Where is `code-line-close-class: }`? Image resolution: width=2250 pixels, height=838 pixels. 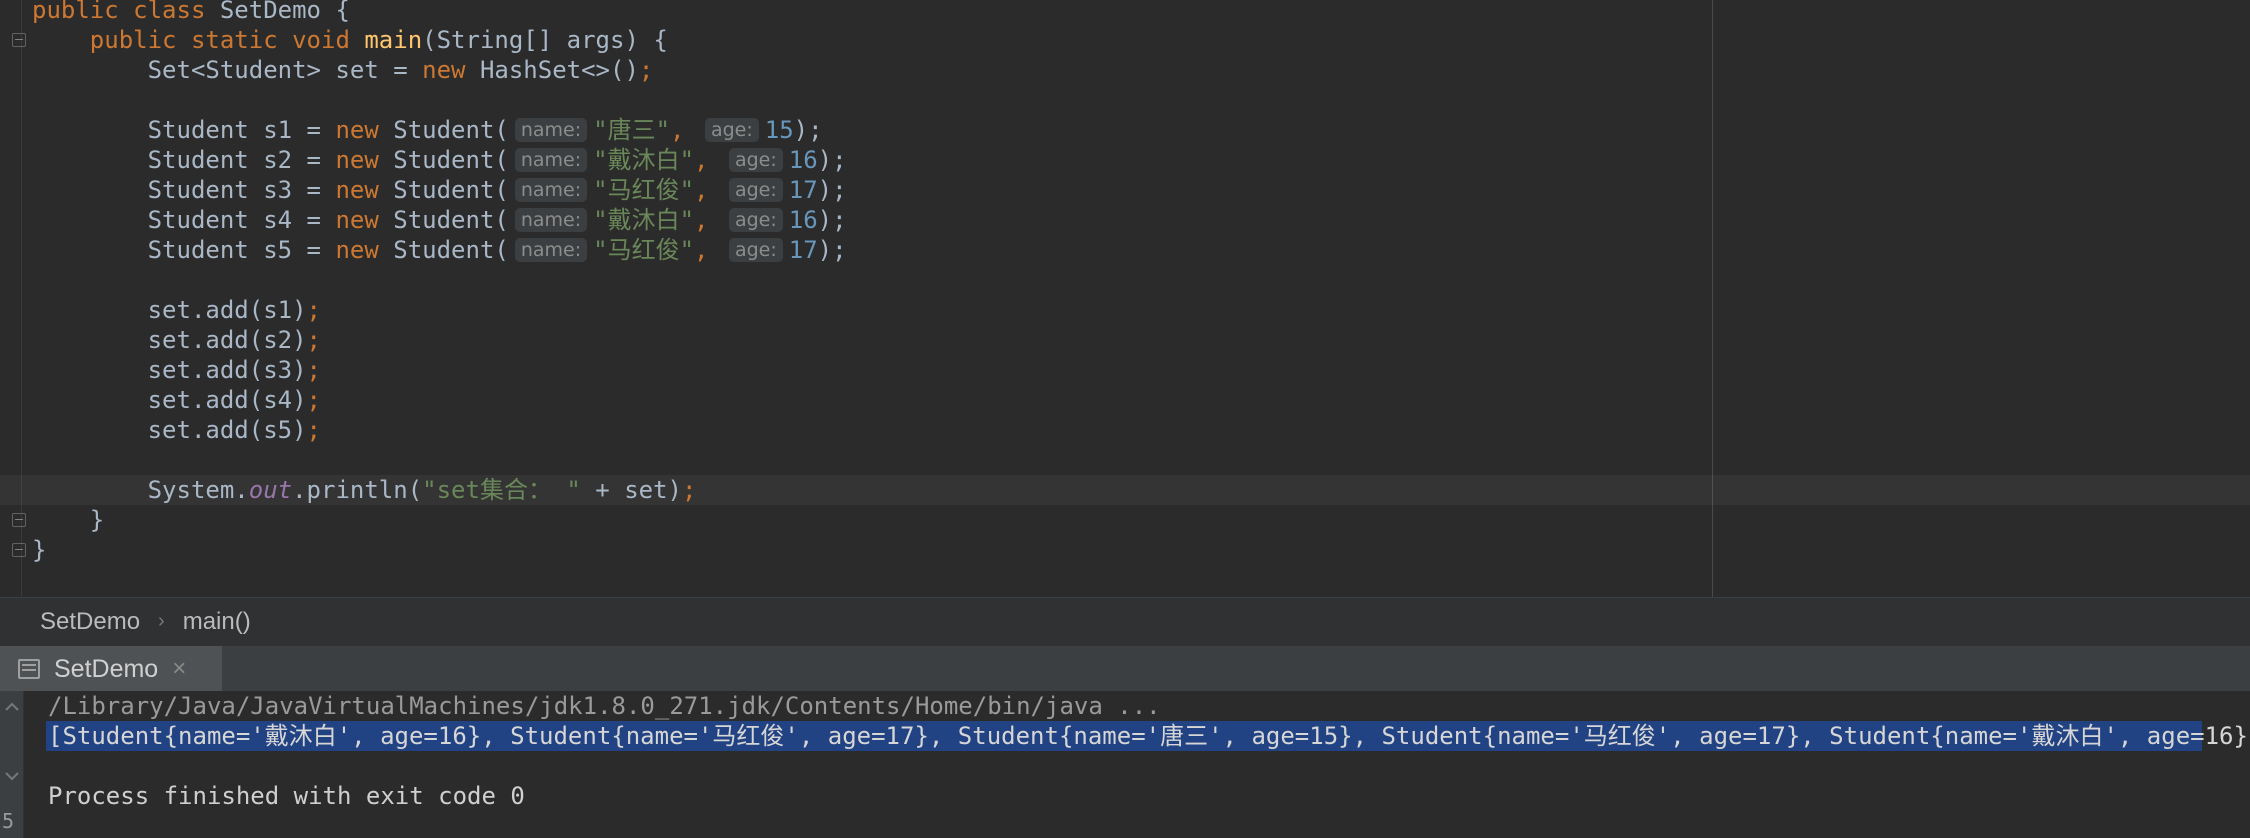
code-line-close-class: } is located at coordinates (1141, 550).